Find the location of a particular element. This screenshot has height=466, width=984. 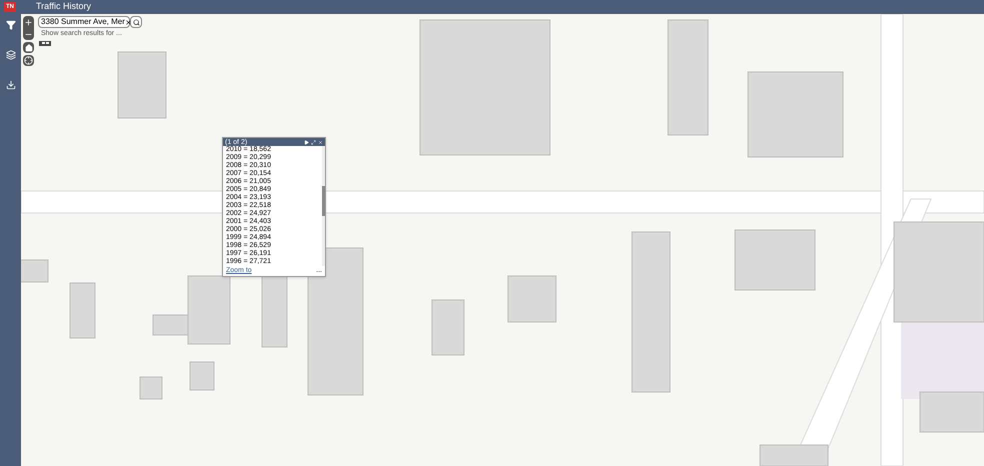

download-icon is located at coordinates (11, 85).